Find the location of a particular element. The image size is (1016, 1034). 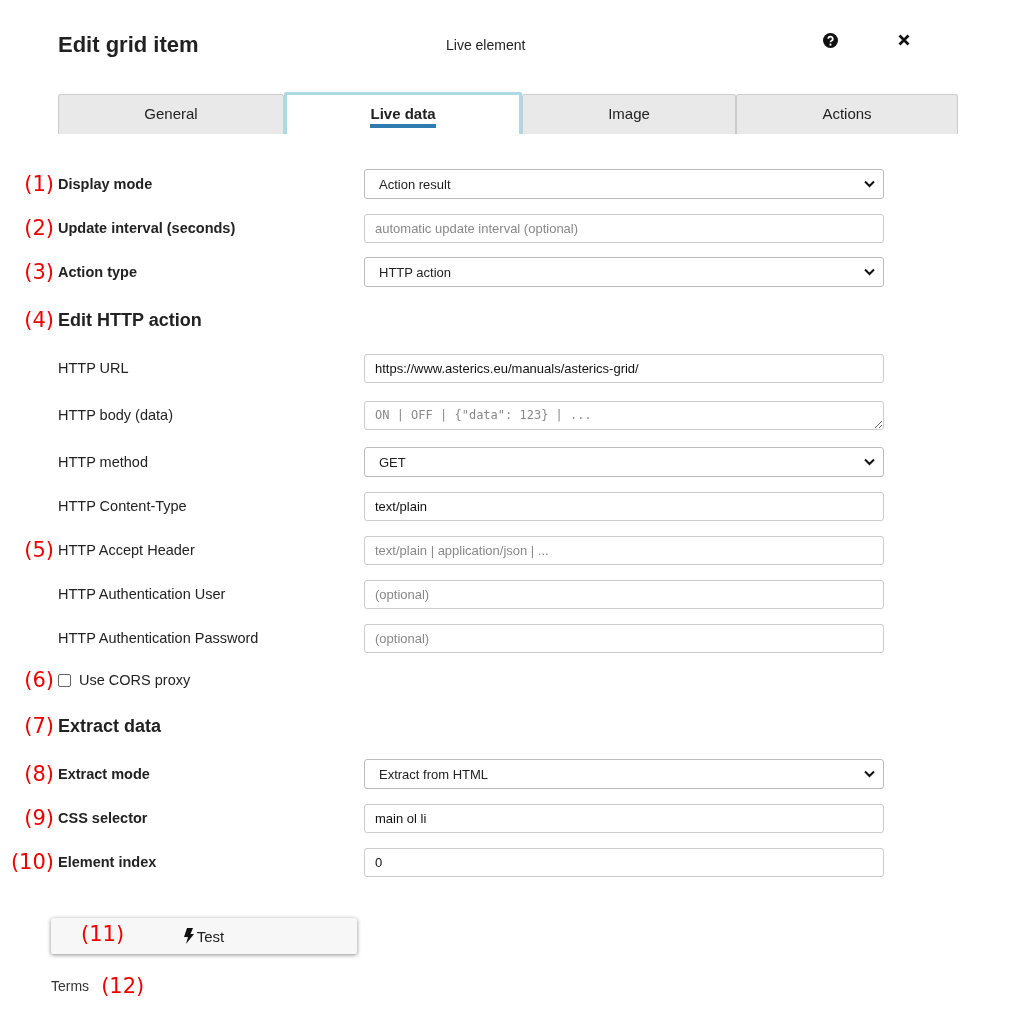

field-label: HTTP body (data) is located at coordinates (115, 415).